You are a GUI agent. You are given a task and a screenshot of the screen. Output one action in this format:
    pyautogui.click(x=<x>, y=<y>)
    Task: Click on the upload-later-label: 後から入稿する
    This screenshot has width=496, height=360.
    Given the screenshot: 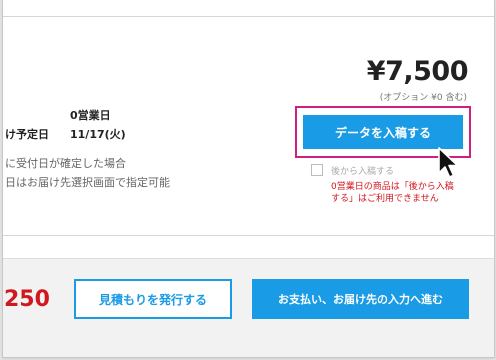 What is the action you would take?
    pyautogui.click(x=363, y=172)
    